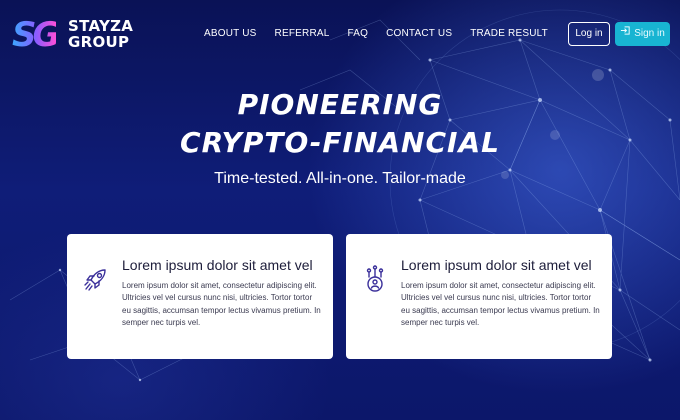 The width and height of the screenshot is (680, 420). Describe the element at coordinates (36, 35) in the screenshot. I see `logo-mark: SG` at that location.